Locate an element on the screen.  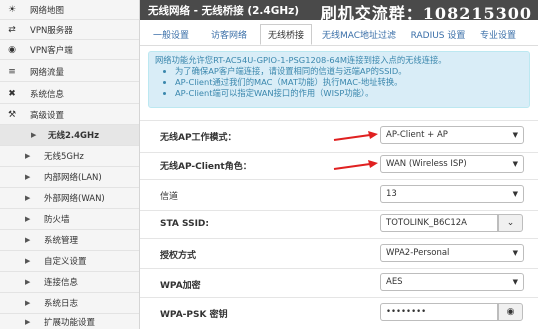
sidebar-sub-custom: ▶ 自定义设置 is located at coordinates (69, 261).